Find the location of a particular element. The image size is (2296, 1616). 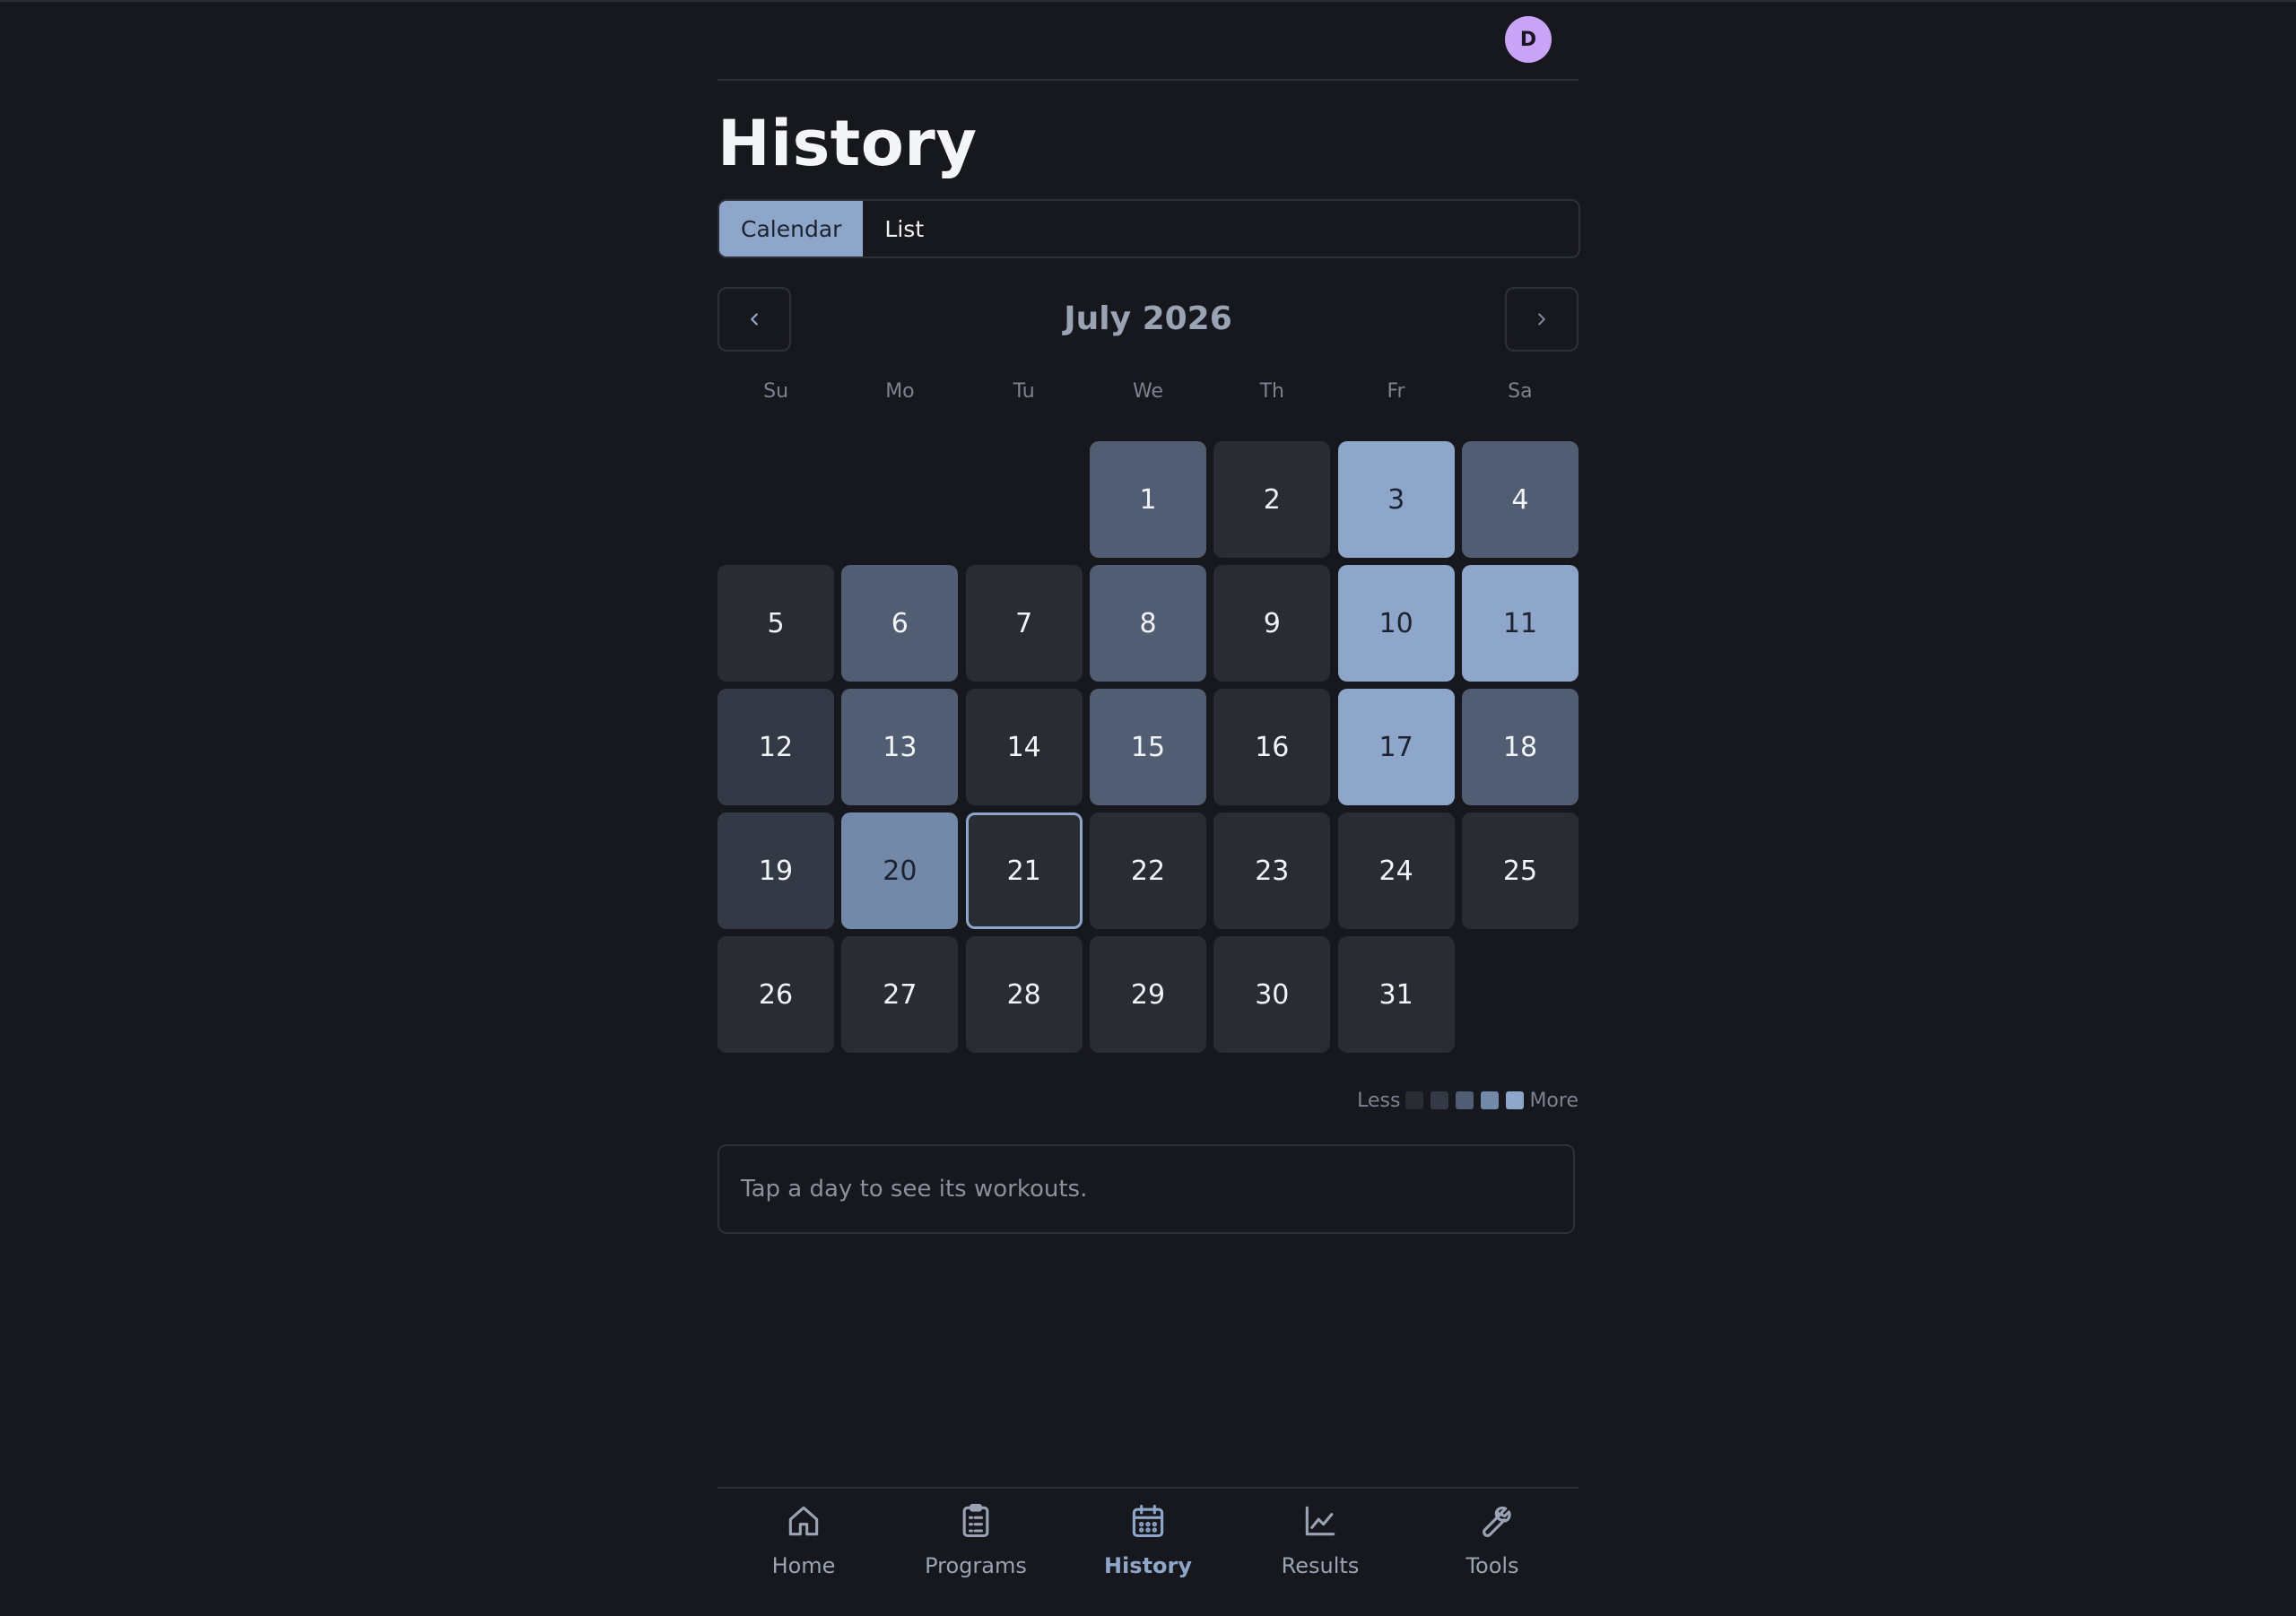

day-cell: 17 is located at coordinates (1396, 747).